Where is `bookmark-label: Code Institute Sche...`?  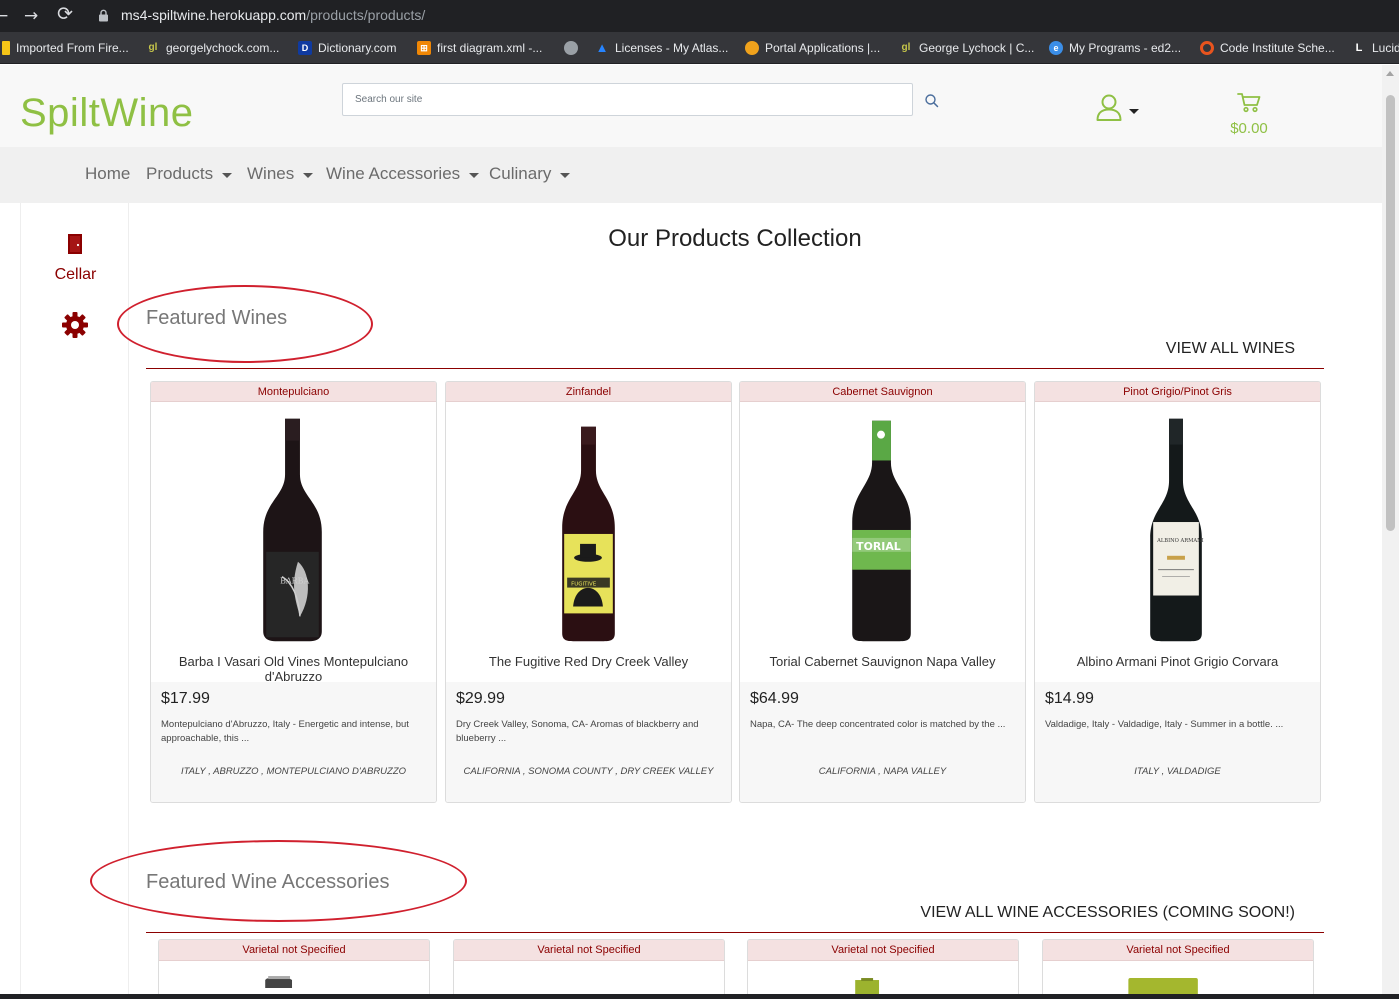
bookmark-label: Code Institute Sche... is located at coordinates (1277, 48).